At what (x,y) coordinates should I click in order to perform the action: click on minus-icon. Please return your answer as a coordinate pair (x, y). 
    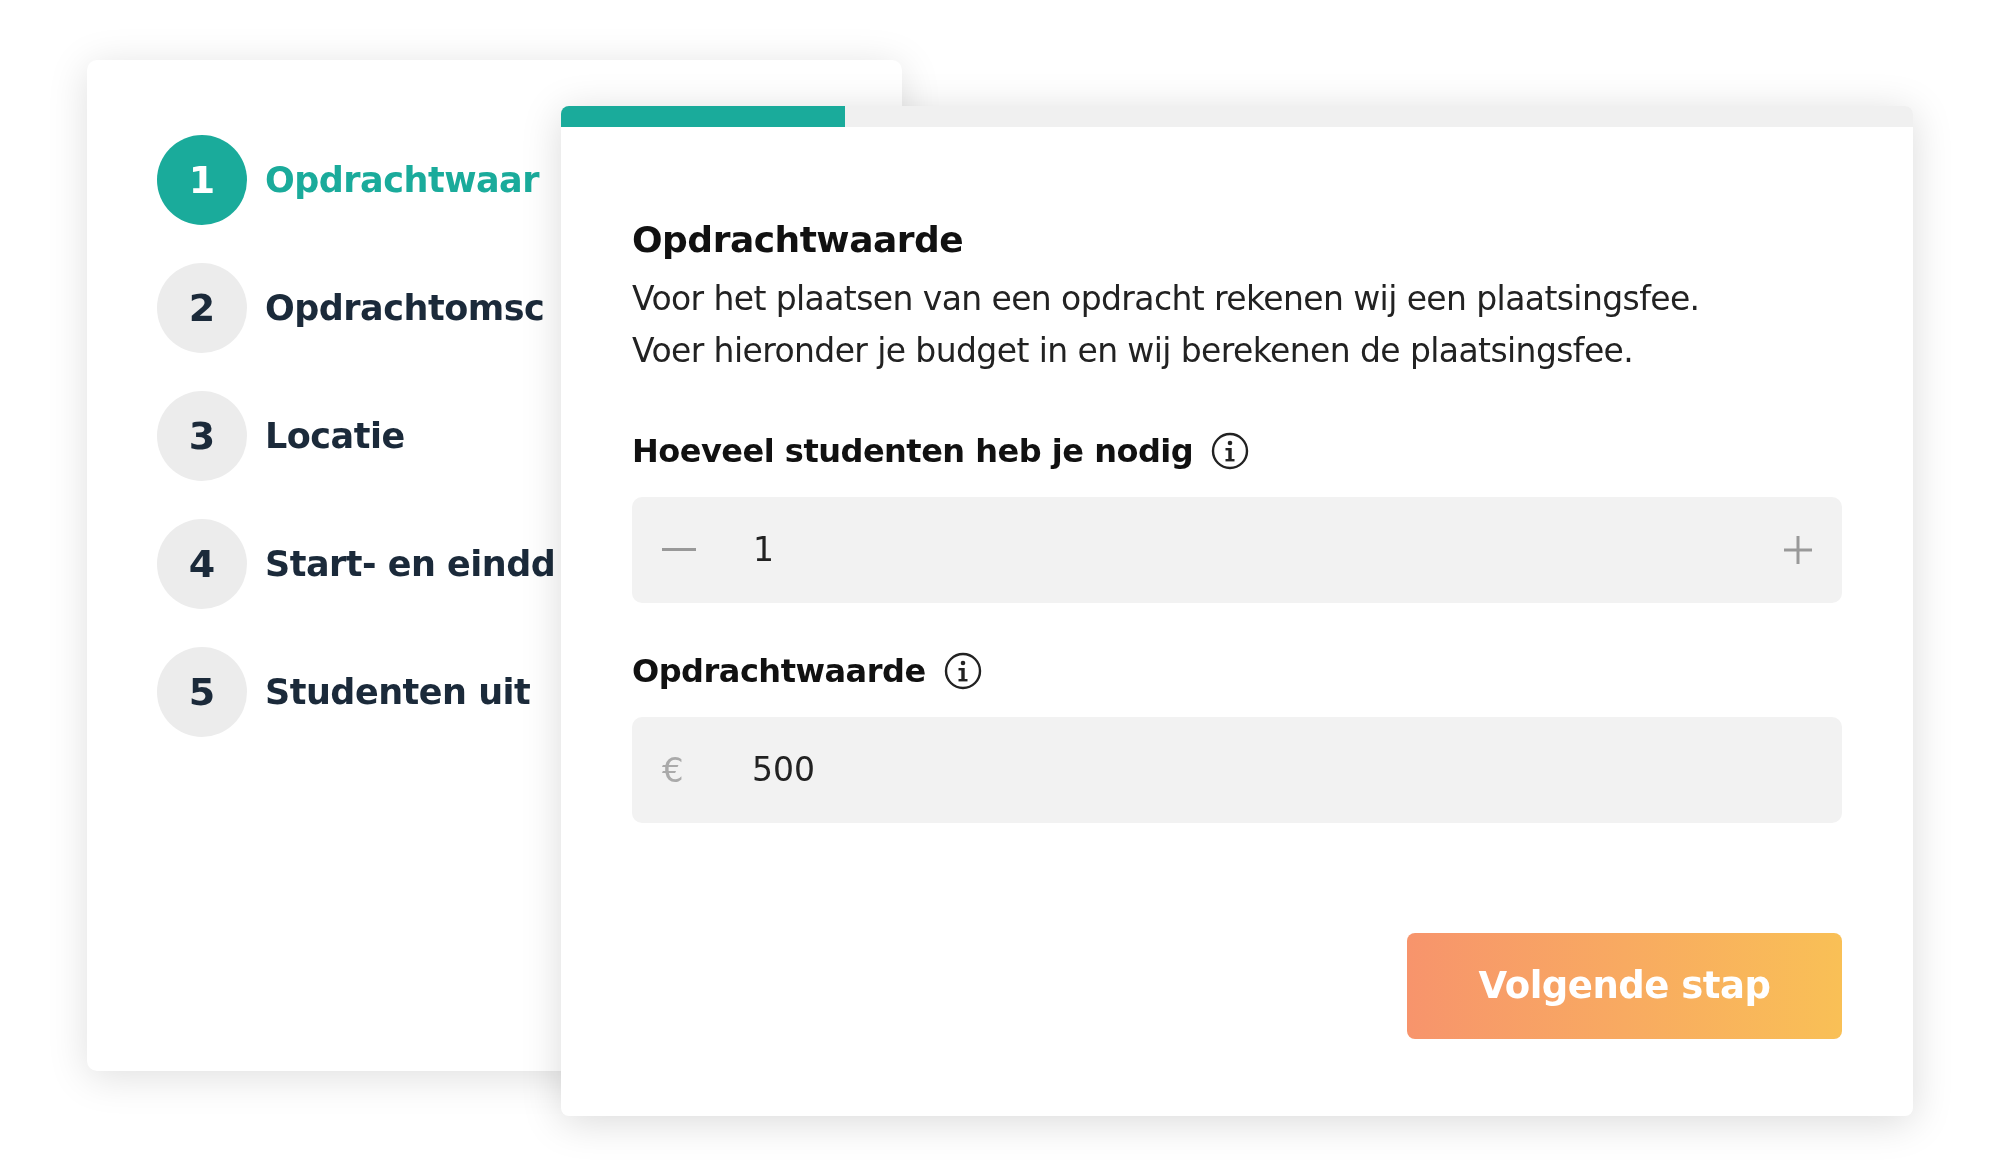
    Looking at the image, I should click on (679, 550).